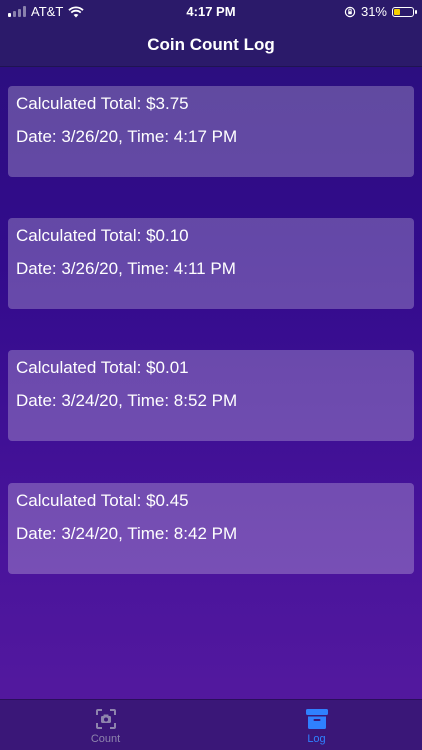  Describe the element at coordinates (102, 367) in the screenshot. I see `log-entry-total: Calculated Total: $0.01` at that location.